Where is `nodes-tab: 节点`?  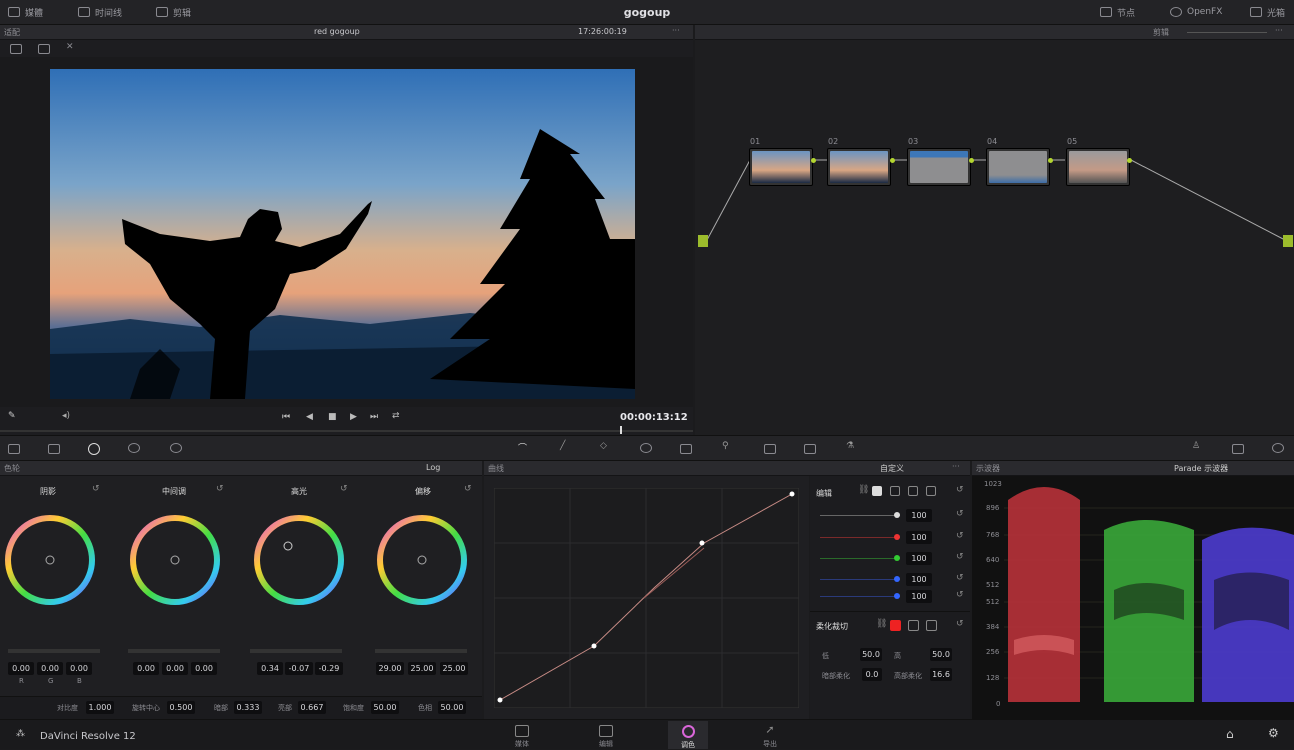
nodes-tab: 节点 is located at coordinates (1117, 12).